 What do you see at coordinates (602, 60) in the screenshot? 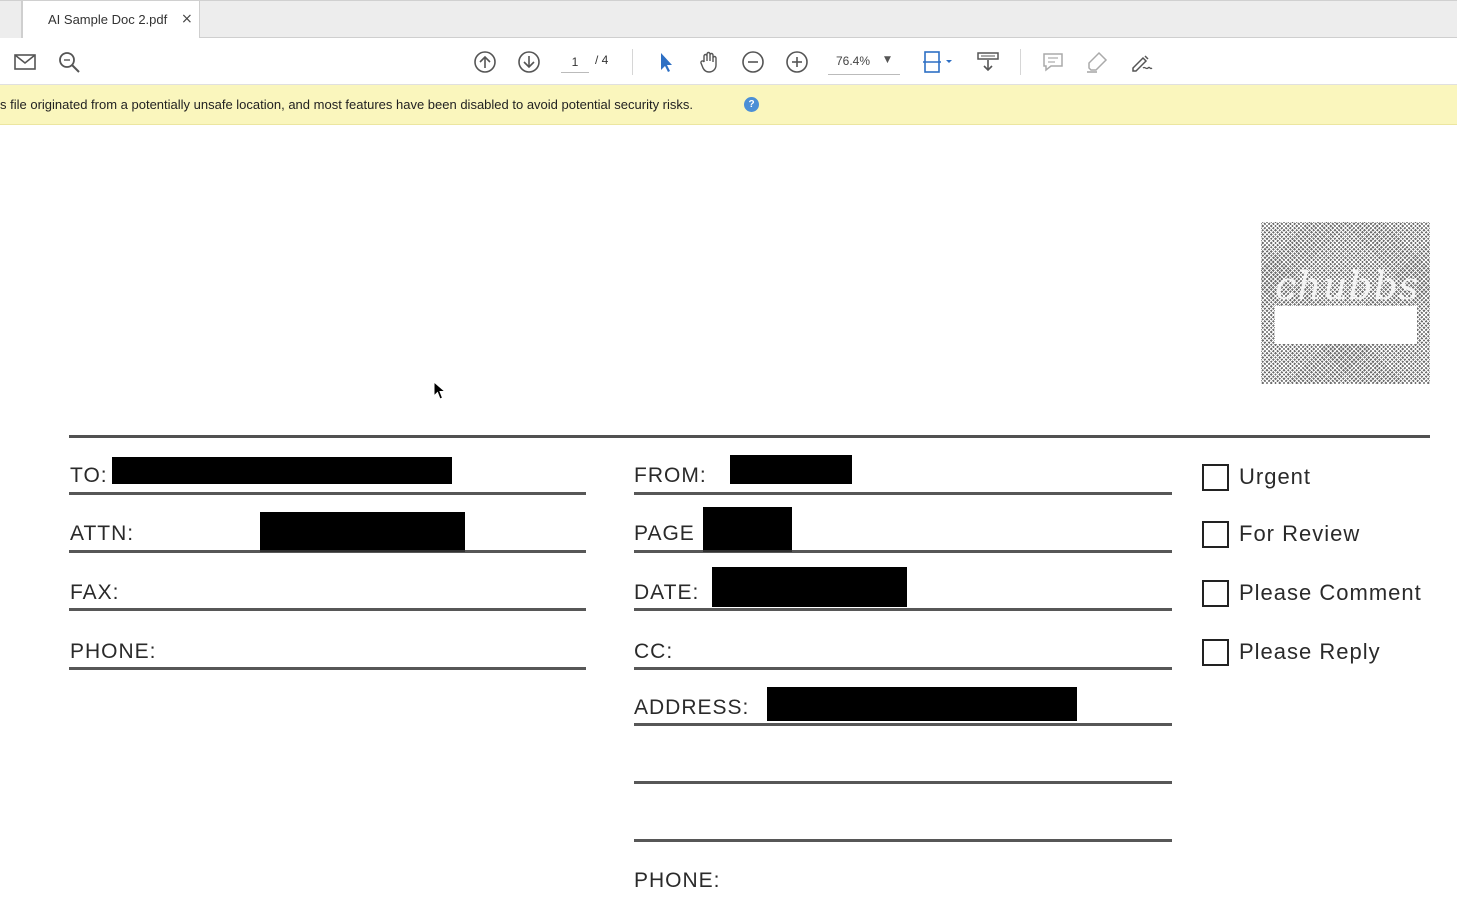
I see `page-total: / 4` at bounding box center [602, 60].